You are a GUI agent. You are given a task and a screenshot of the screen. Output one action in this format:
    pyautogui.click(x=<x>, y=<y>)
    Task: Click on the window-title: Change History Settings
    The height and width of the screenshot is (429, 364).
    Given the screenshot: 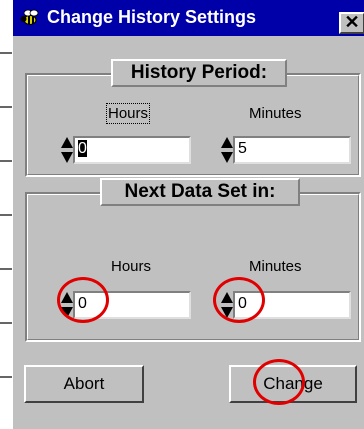 What is the action you would take?
    pyautogui.click(x=152, y=17)
    